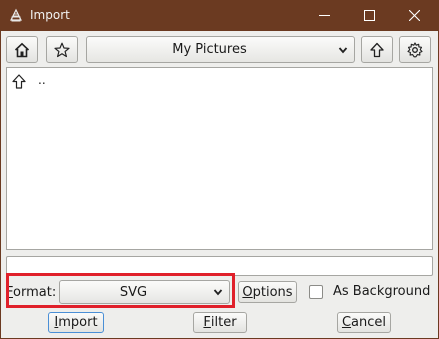  I want to click on parent-folder-button, so click(377, 49).